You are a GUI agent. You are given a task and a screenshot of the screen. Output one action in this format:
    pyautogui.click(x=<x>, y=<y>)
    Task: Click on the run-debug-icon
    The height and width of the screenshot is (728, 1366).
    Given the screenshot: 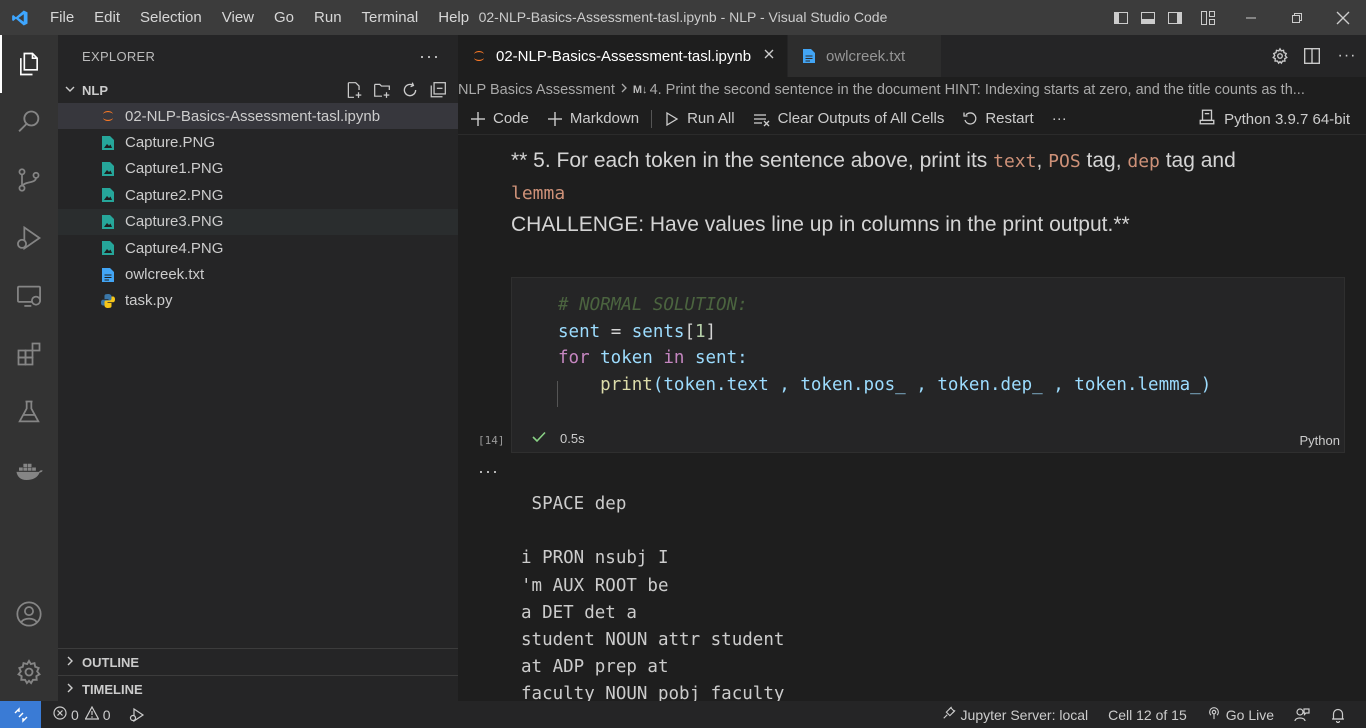 What is the action you would take?
    pyautogui.click(x=29, y=238)
    